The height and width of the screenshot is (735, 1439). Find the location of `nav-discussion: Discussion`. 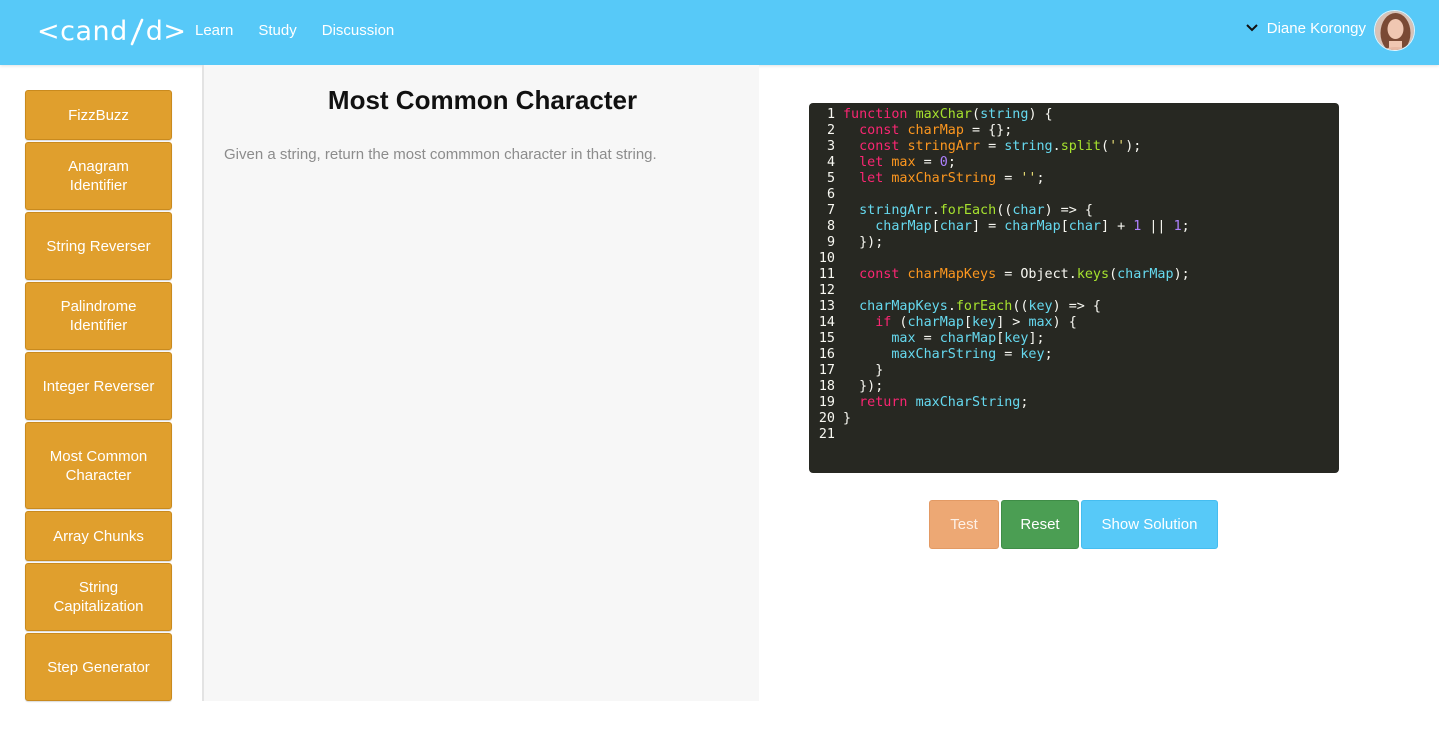

nav-discussion: Discussion is located at coordinates (358, 31).